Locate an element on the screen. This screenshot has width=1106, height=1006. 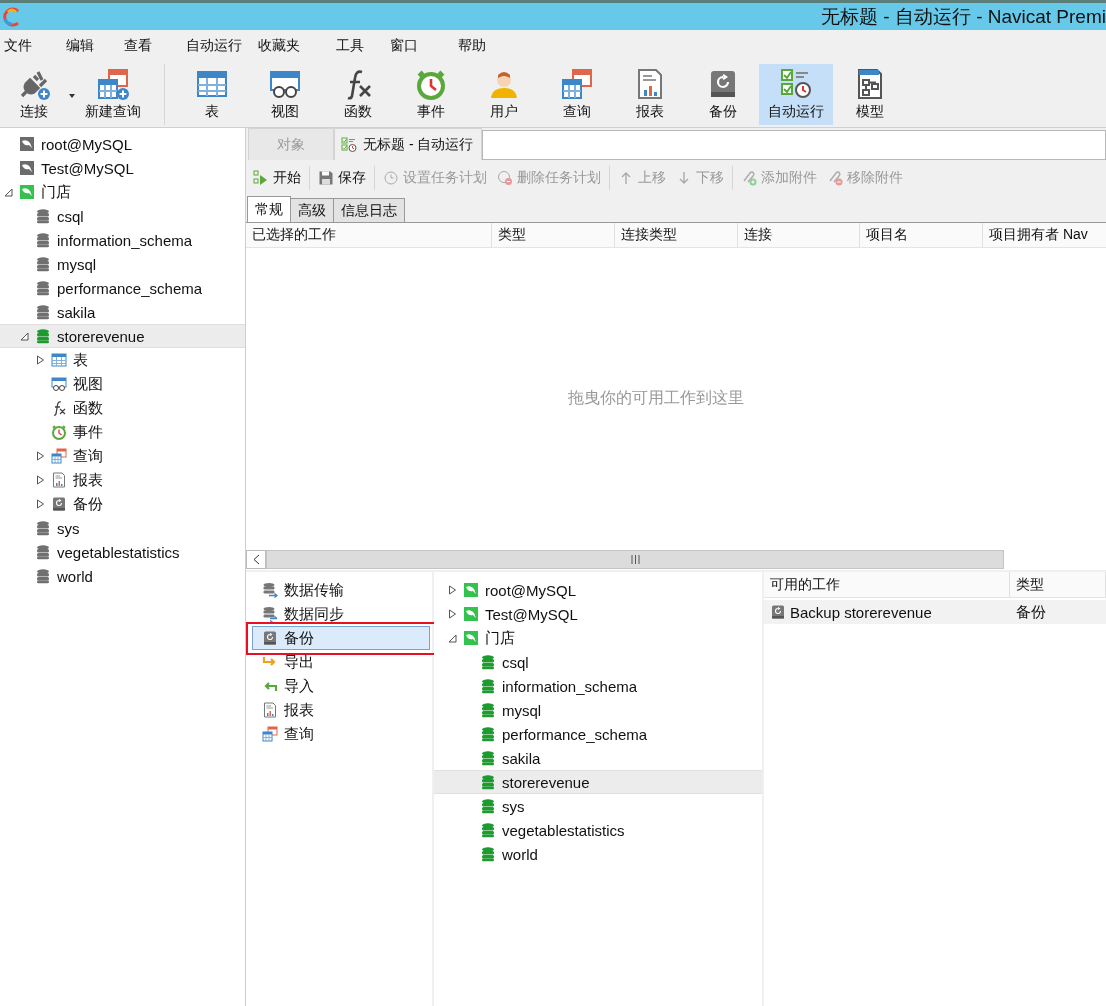
play-icon is located at coordinates (261, 178).